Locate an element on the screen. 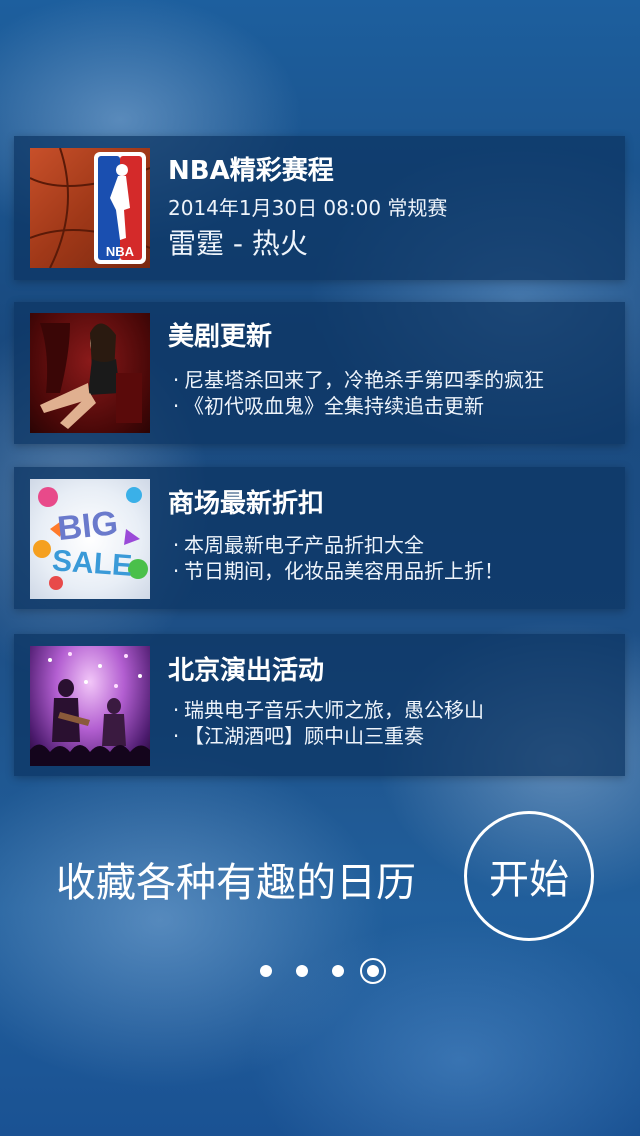 This screenshot has width=640, height=1136. list-item-text: 【江湖酒吧】顾中山三重奏 is located at coordinates (304, 736).